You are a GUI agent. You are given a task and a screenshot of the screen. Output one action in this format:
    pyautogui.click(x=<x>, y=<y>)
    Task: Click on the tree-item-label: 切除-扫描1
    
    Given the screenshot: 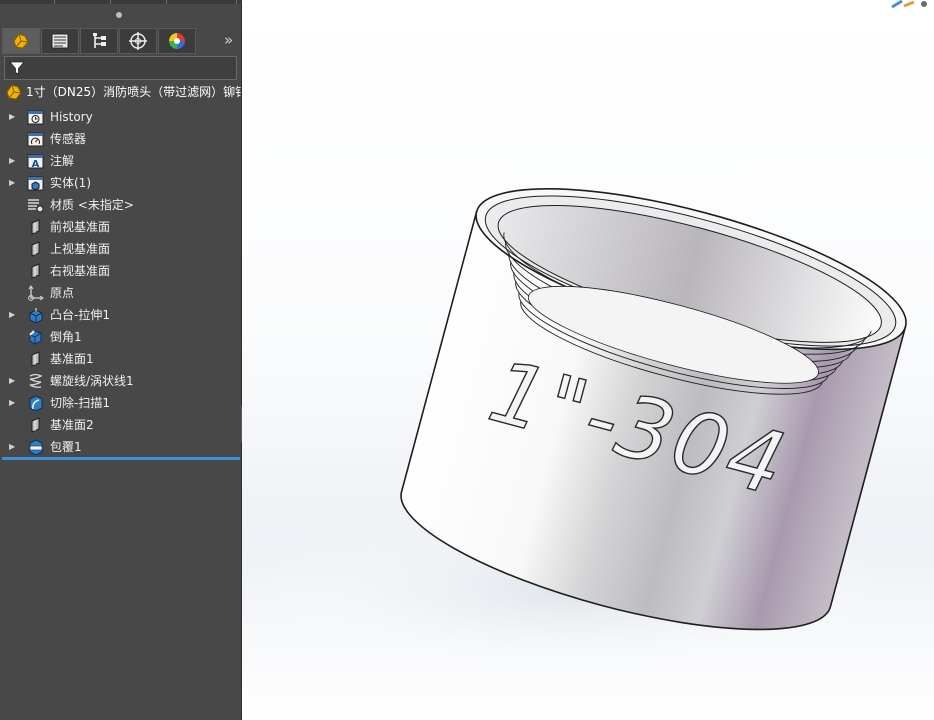 What is the action you would take?
    pyautogui.click(x=80, y=403)
    